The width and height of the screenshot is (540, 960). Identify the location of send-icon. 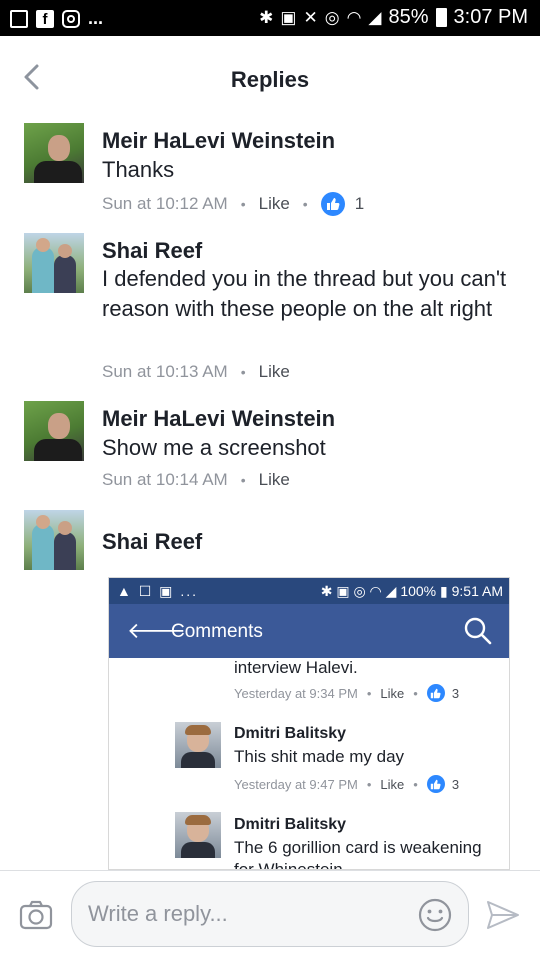
(503, 915).